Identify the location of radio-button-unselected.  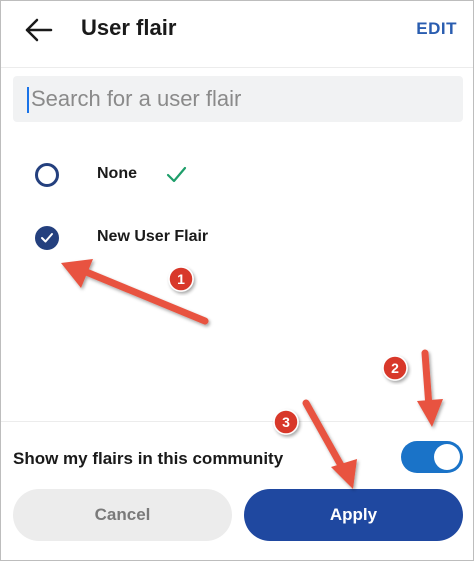
(47, 175).